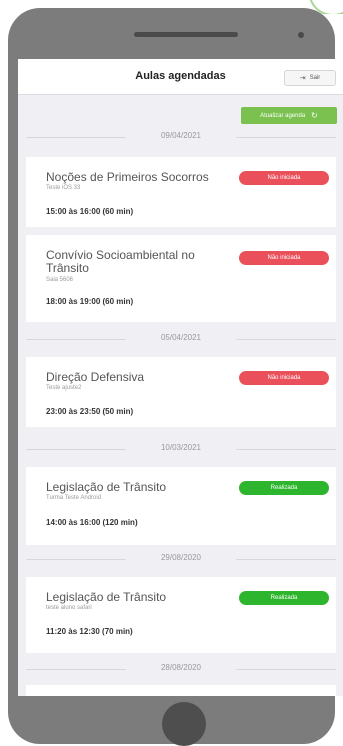  I want to click on date-separator: 05/04/2021, so click(181, 339).